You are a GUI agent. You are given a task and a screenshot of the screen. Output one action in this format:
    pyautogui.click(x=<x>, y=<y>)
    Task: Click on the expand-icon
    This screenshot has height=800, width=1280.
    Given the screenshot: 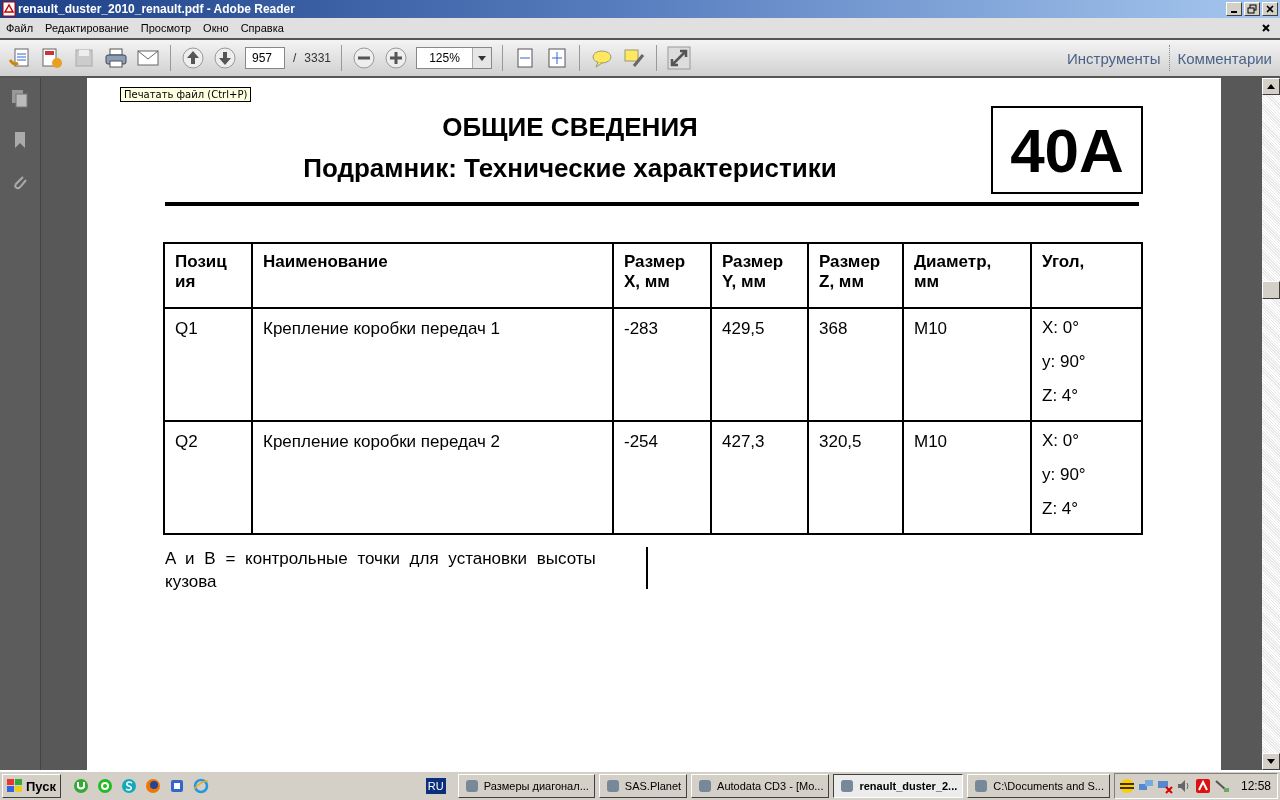 What is the action you would take?
    pyautogui.click(x=679, y=58)
    